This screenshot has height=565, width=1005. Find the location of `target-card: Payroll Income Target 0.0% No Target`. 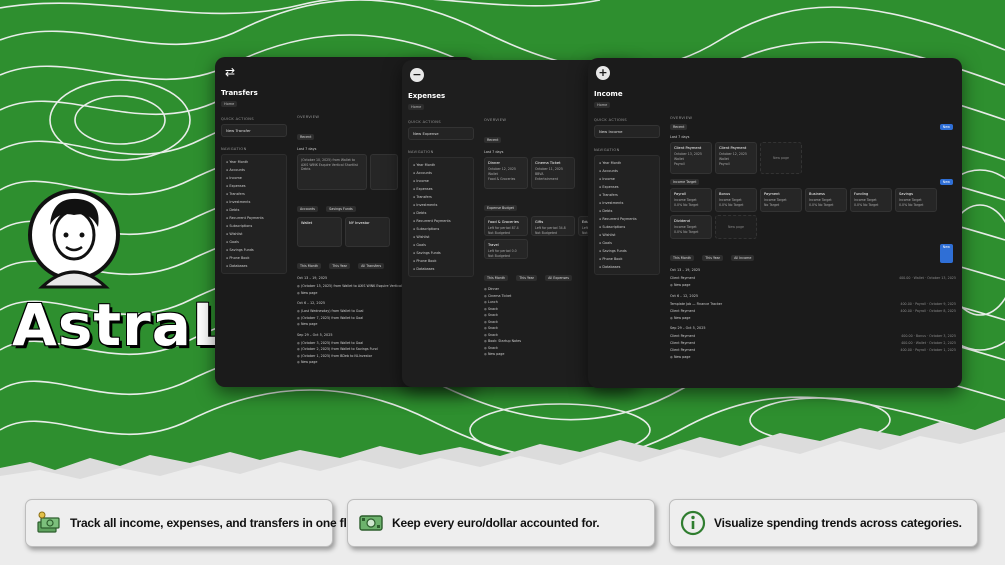

target-card: Payroll Income Target 0.0% No Target is located at coordinates (691, 200).